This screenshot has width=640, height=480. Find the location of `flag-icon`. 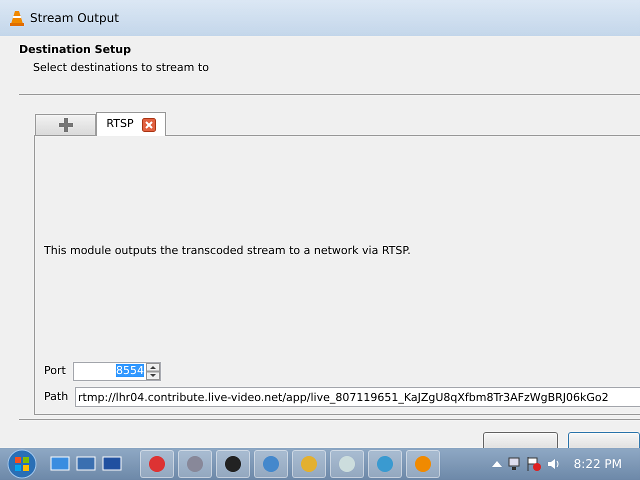

flag-icon is located at coordinates (534, 464).